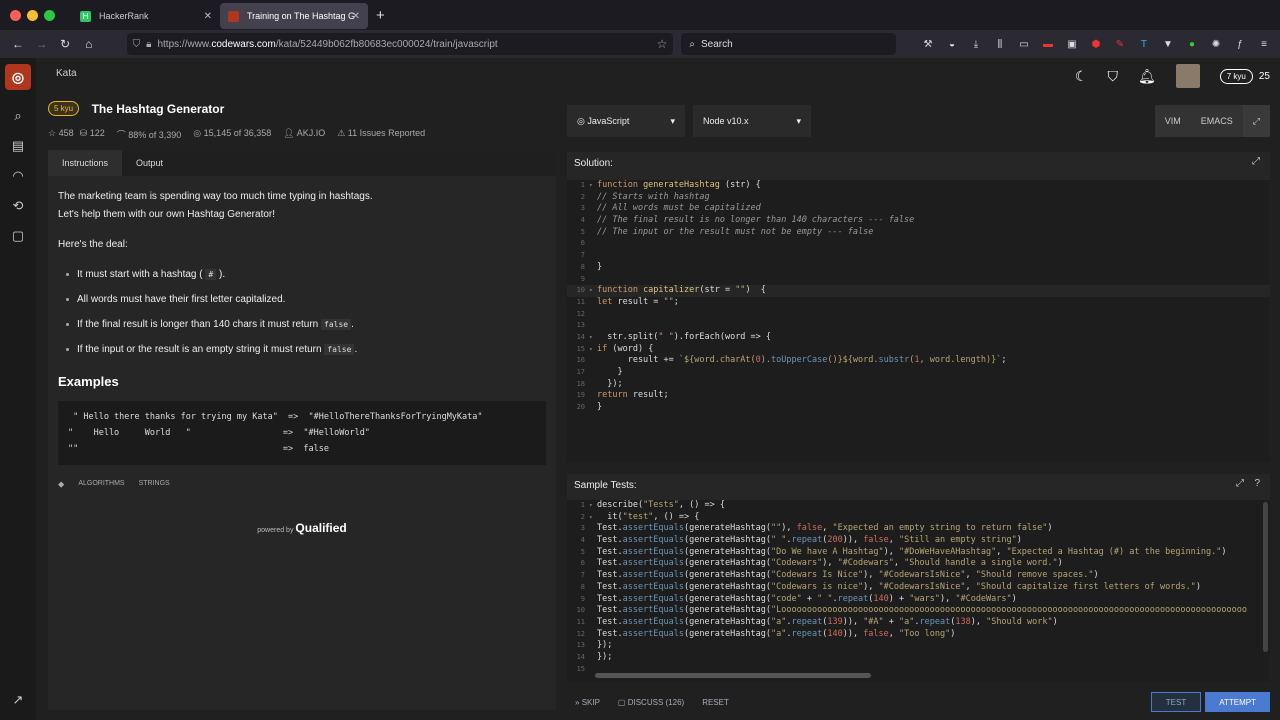  I want to click on back-icon: ←, so click(18, 44).